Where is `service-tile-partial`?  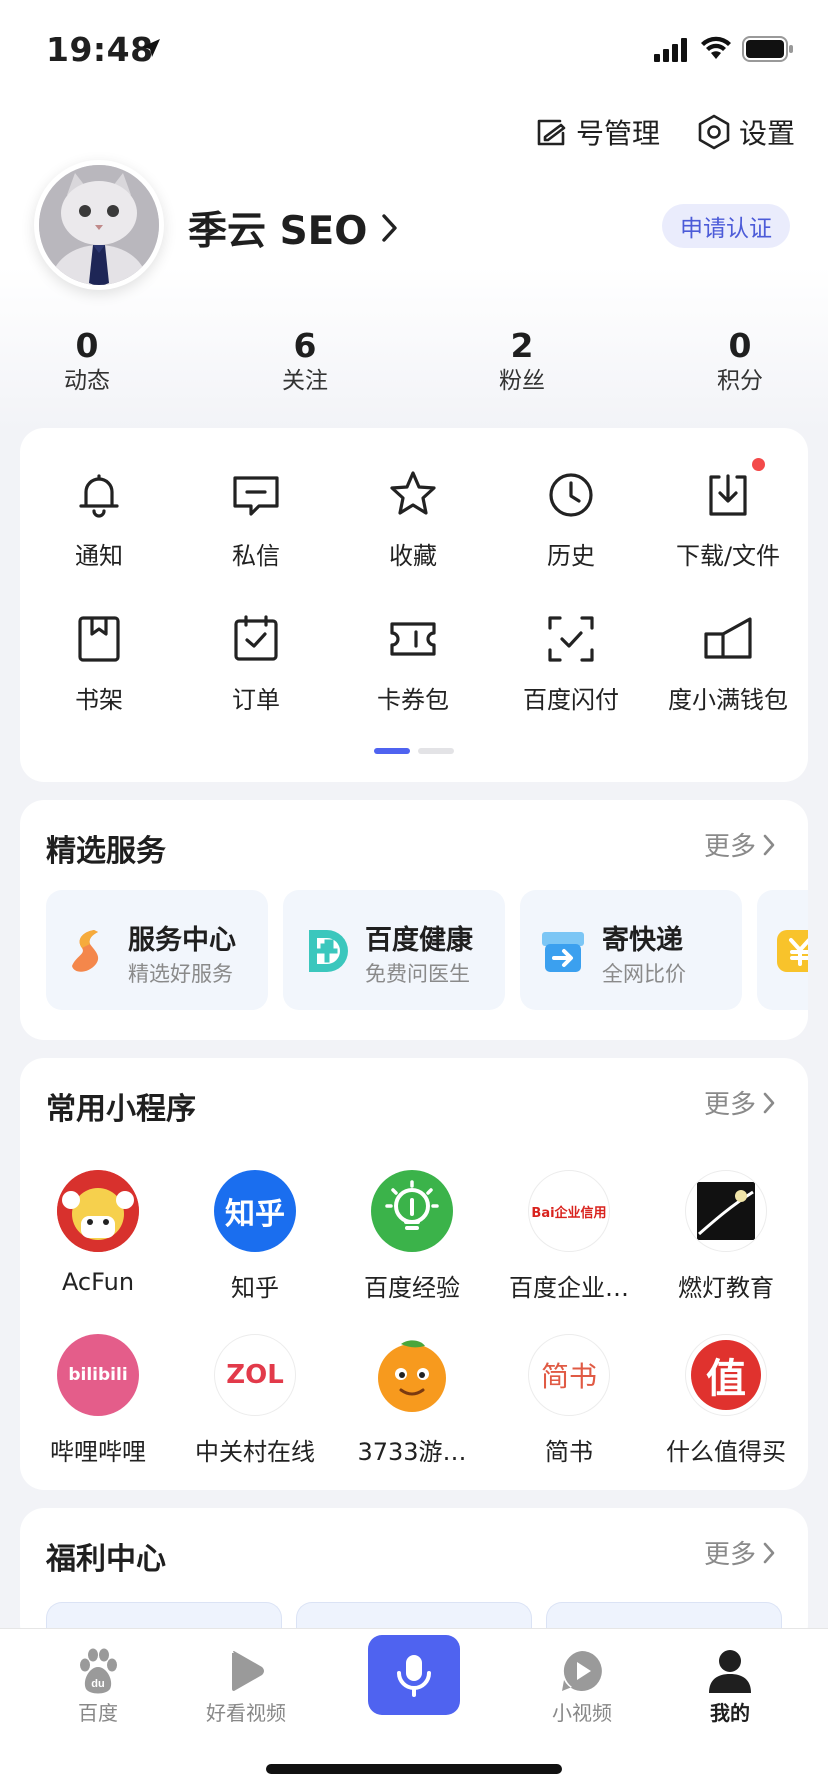 service-tile-partial is located at coordinates (782, 950).